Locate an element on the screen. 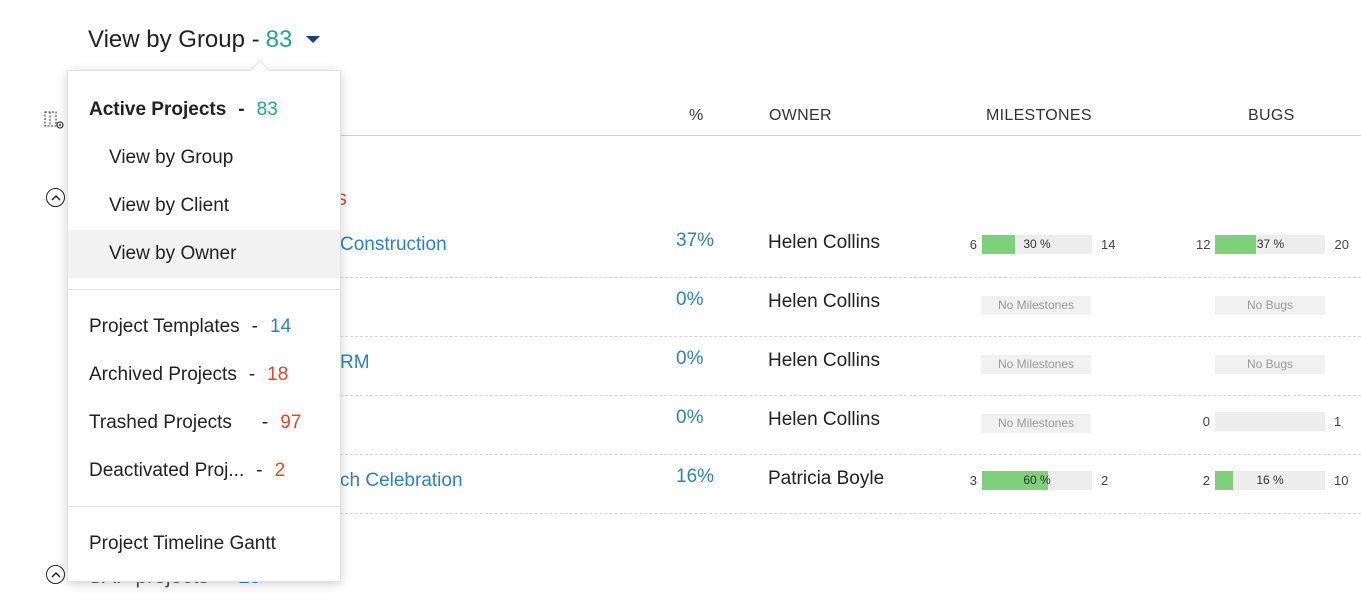 The height and width of the screenshot is (615, 1361). milestones-closed-count: 14 is located at coordinates (1108, 244).